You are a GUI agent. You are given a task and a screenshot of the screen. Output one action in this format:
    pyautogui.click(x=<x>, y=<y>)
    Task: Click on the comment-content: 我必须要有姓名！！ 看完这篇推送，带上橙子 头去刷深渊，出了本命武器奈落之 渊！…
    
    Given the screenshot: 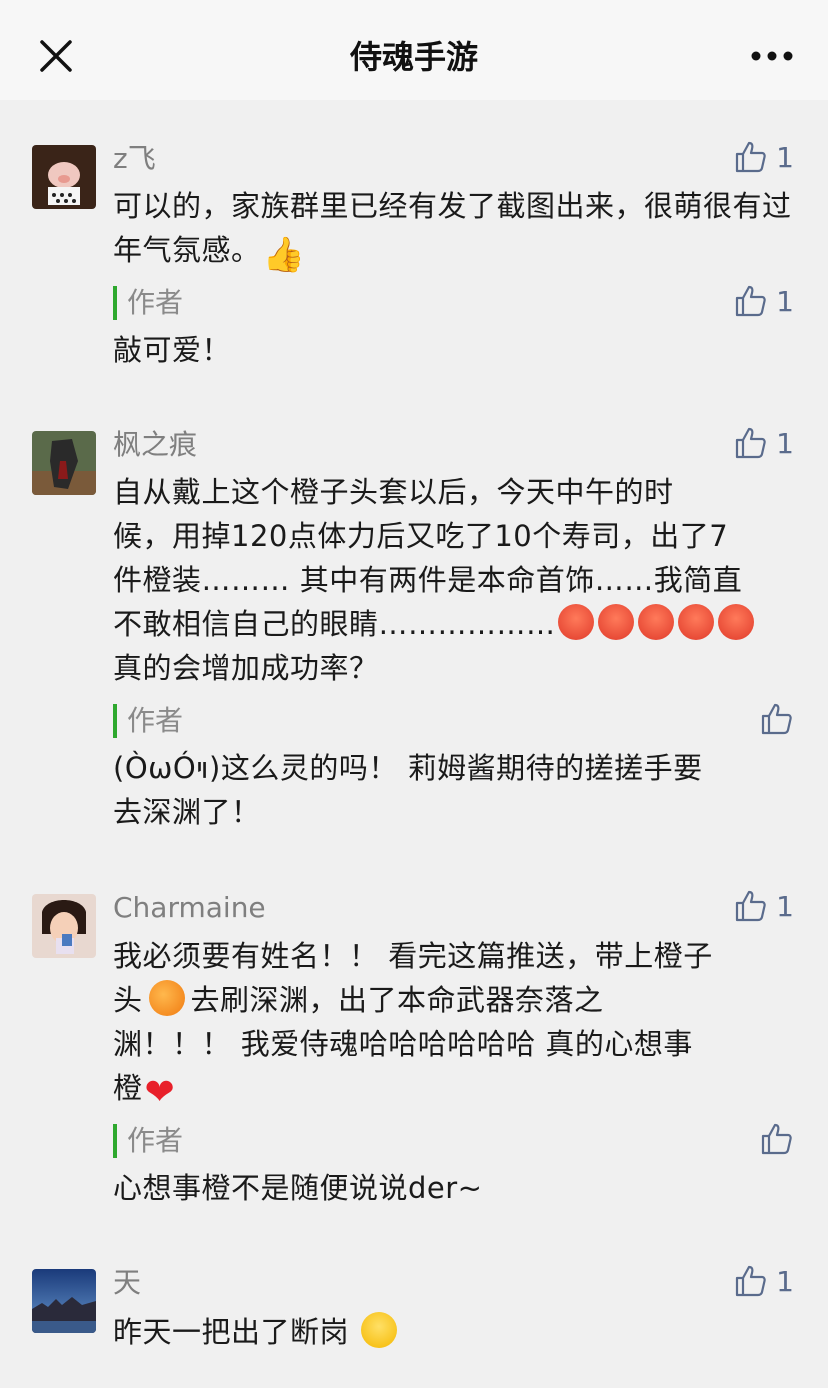 What is the action you would take?
    pyautogui.click(x=413, y=1026)
    